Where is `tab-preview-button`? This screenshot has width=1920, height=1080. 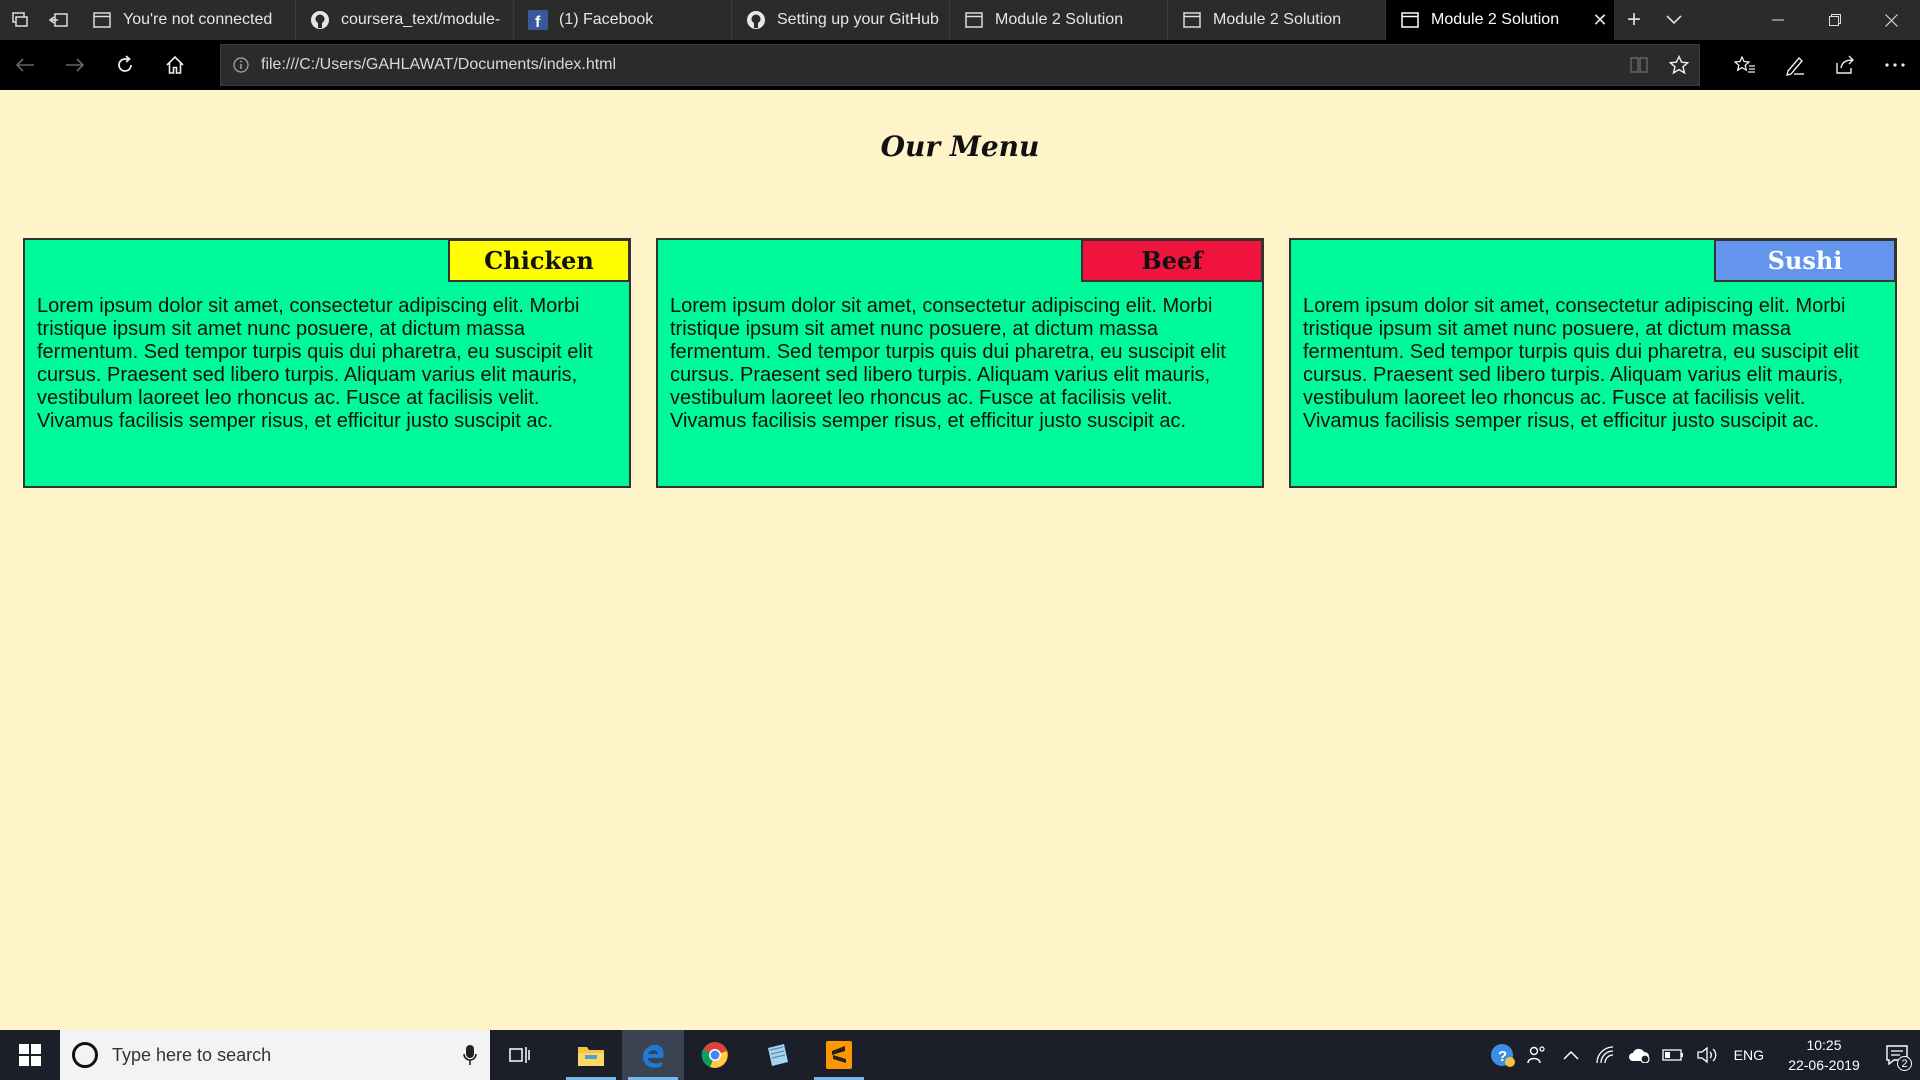 tab-preview-button is located at coordinates (19, 20).